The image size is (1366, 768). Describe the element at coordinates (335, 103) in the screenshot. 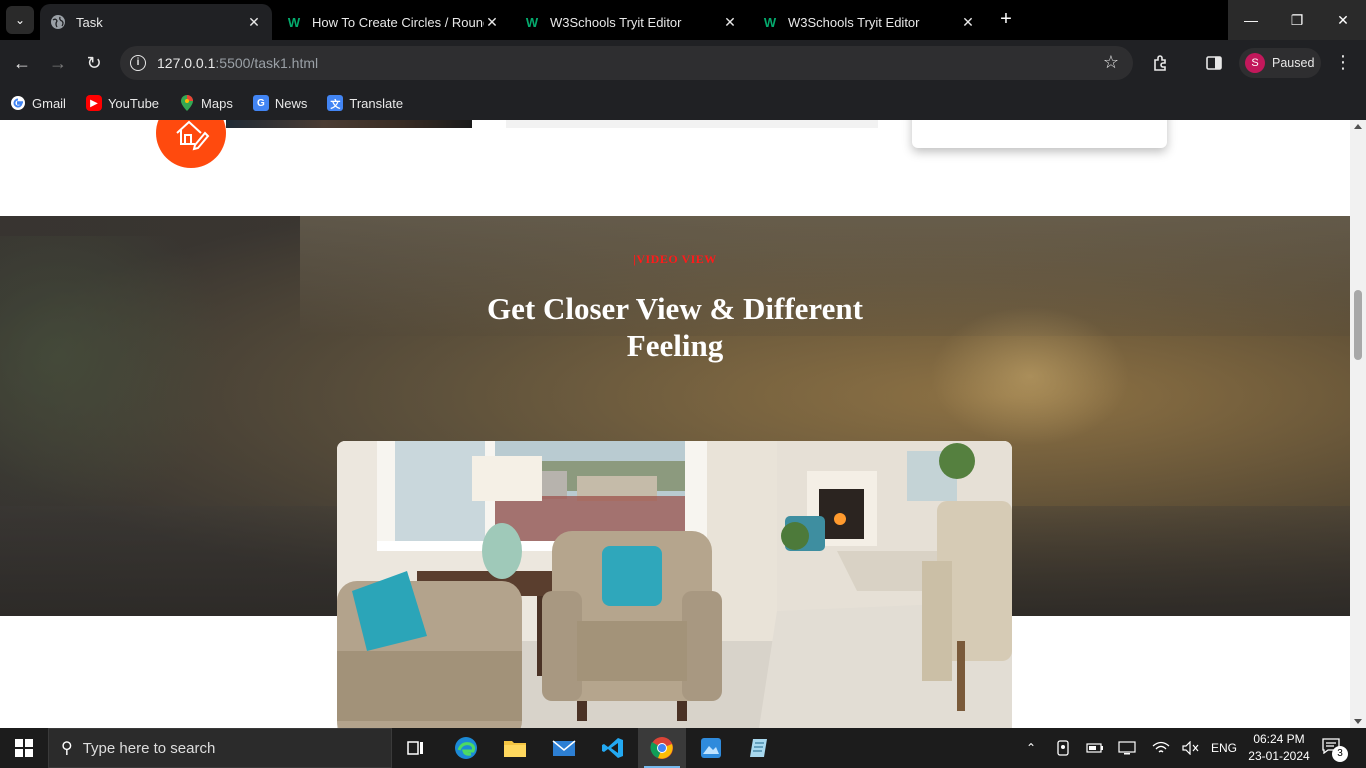

I see `google-translate-icon: 文` at that location.